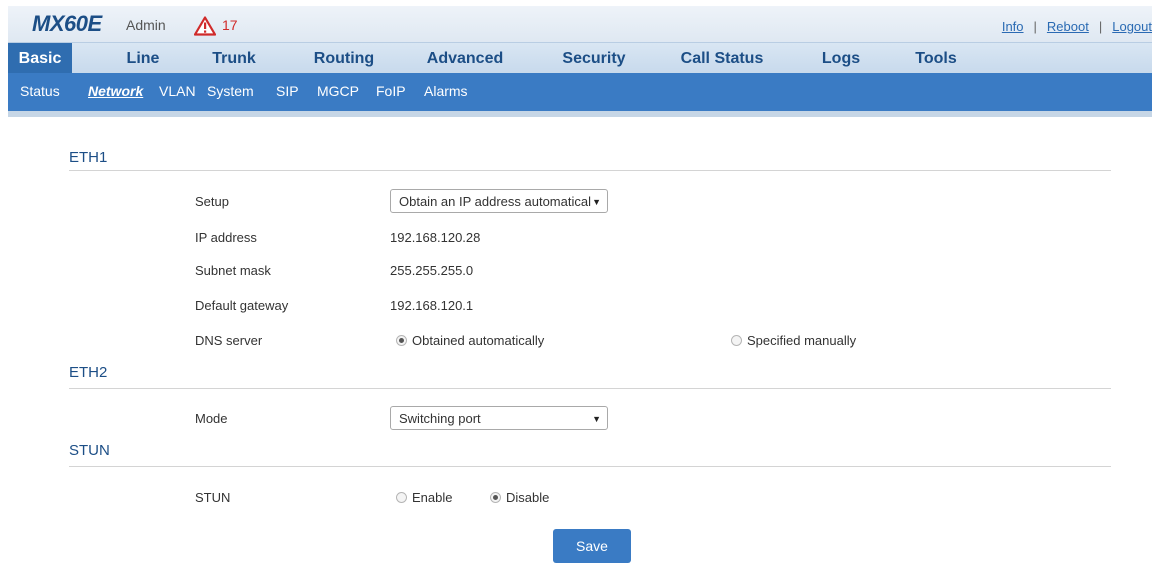  Describe the element at coordinates (1132, 26) in the screenshot. I see `logout-link: Logout` at that location.